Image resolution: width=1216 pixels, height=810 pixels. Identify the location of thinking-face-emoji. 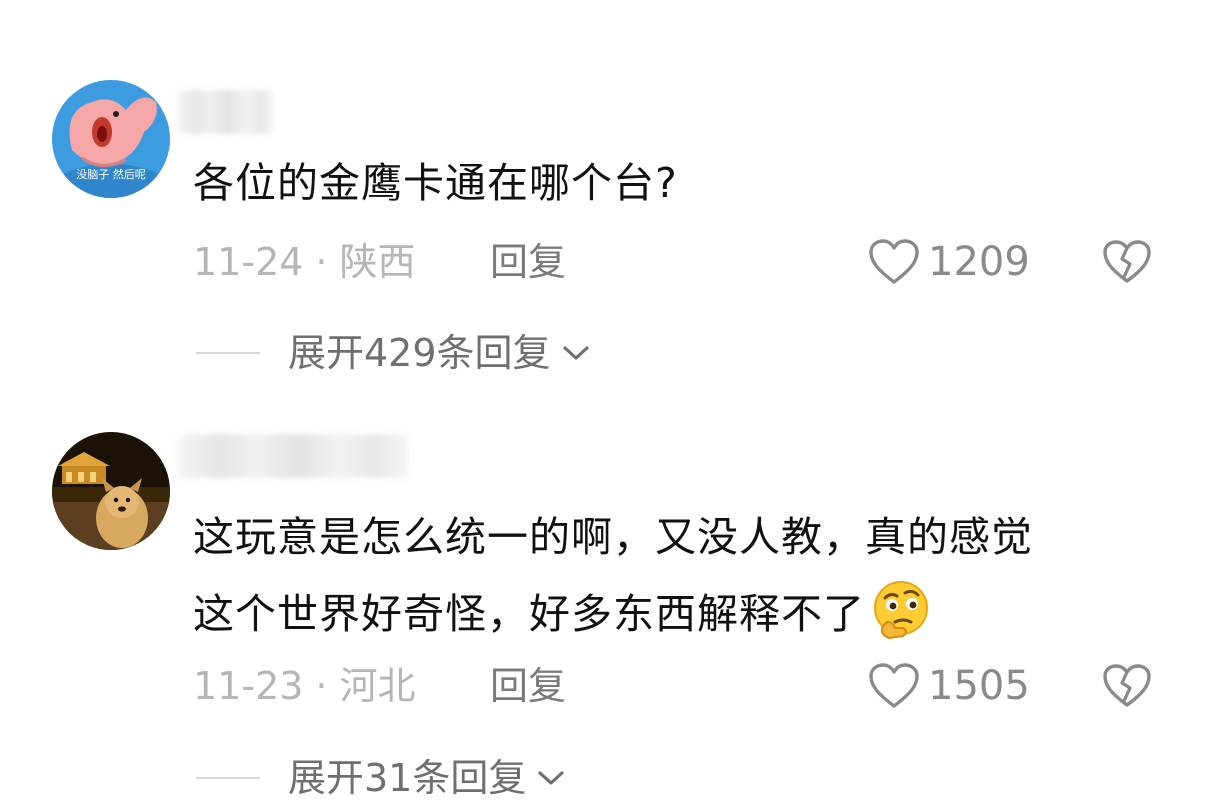
(901, 610).